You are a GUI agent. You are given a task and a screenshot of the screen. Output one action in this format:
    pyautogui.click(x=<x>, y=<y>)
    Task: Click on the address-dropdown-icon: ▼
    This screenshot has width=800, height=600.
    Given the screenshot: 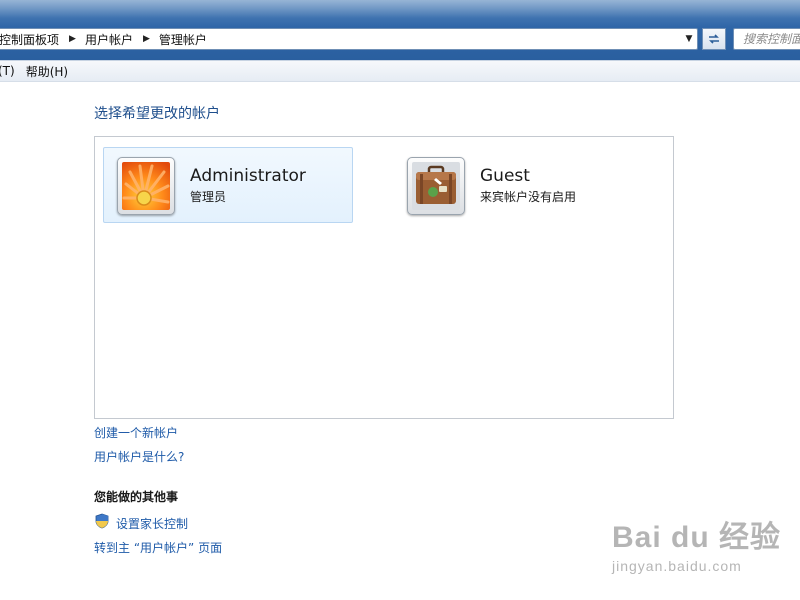 What is the action you would take?
    pyautogui.click(x=689, y=39)
    